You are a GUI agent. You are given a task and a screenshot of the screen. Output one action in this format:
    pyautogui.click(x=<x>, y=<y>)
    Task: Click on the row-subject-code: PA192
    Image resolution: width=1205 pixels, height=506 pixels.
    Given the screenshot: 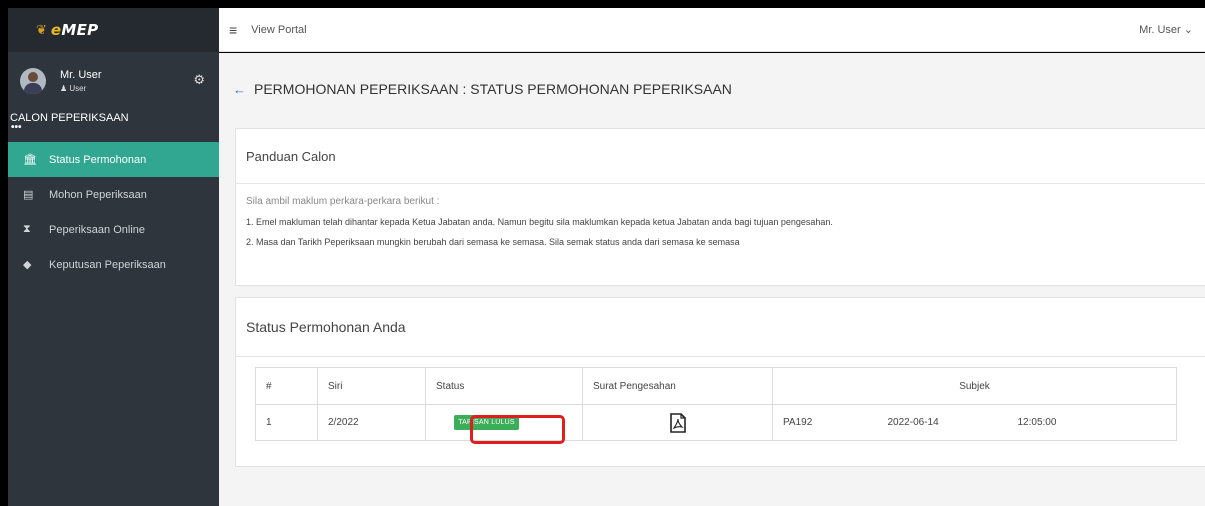 What is the action you would take?
    pyautogui.click(x=825, y=422)
    